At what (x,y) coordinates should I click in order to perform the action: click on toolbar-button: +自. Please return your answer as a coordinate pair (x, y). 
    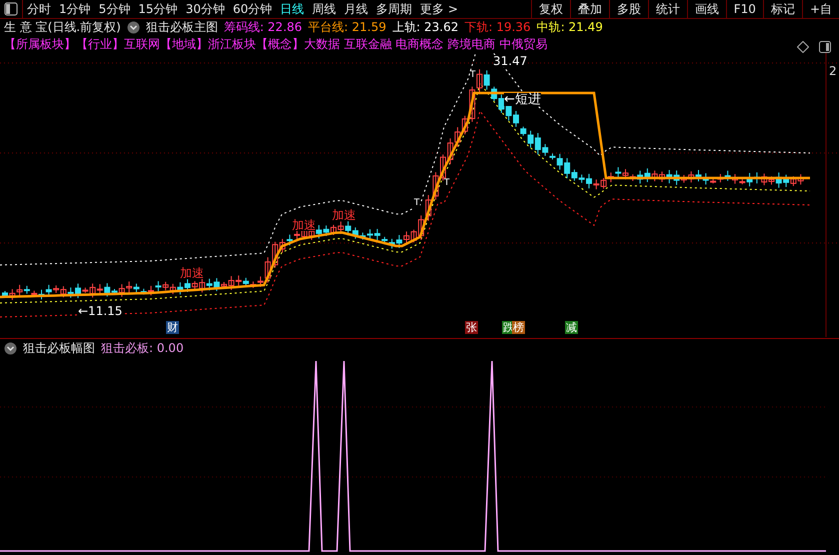
    Looking at the image, I should click on (820, 9).